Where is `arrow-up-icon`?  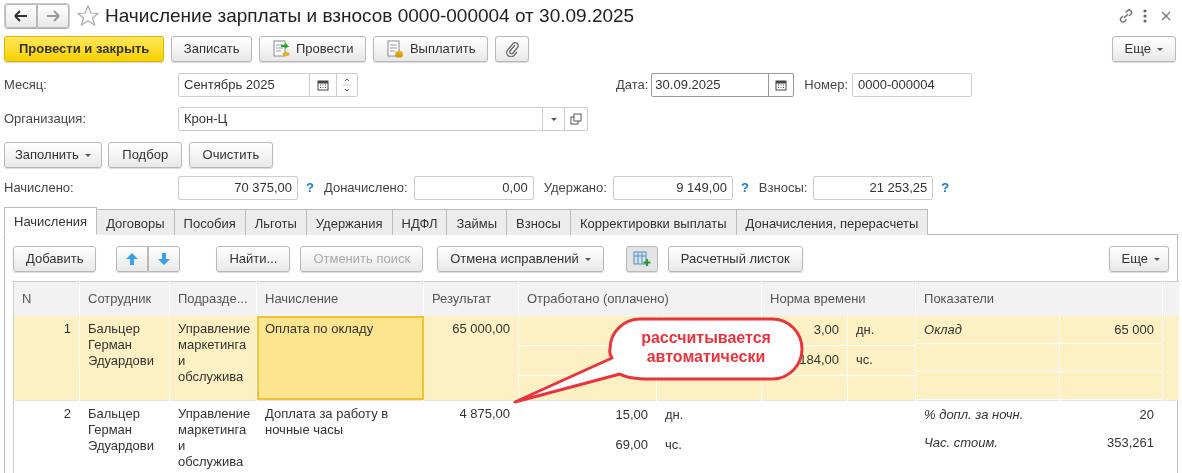
arrow-up-icon is located at coordinates (132, 259).